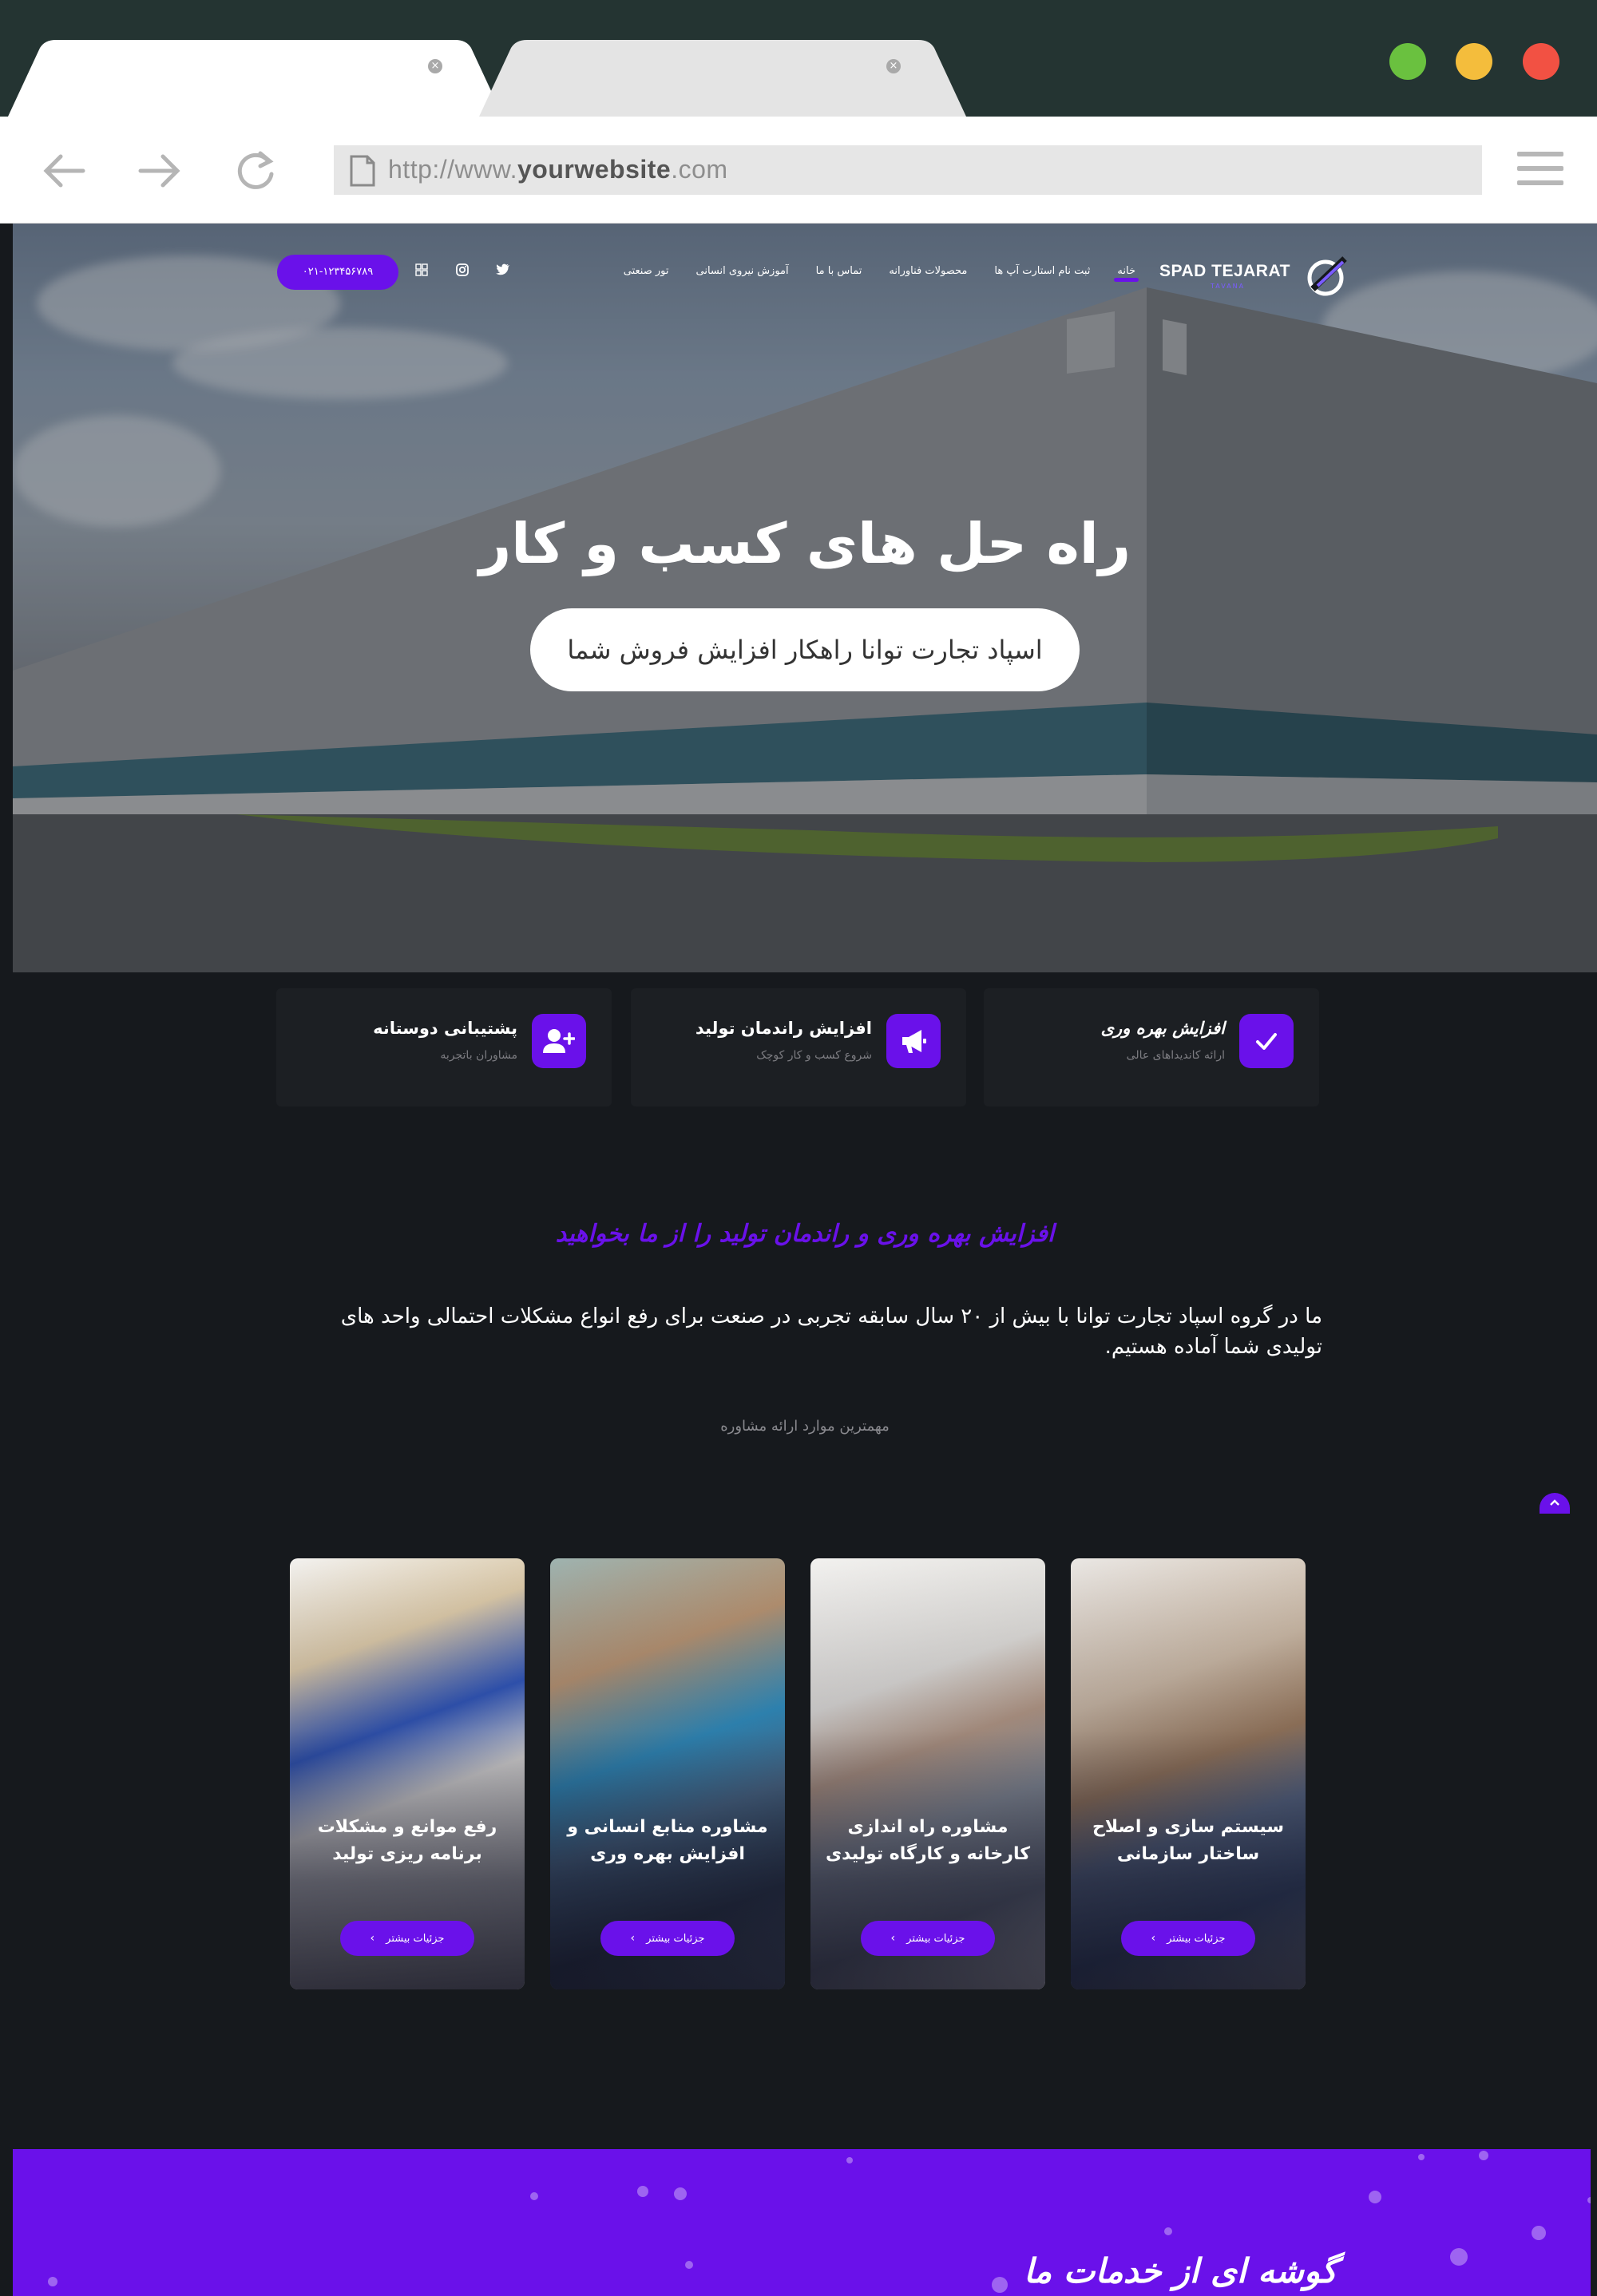  I want to click on close-window-button, so click(1541, 61).